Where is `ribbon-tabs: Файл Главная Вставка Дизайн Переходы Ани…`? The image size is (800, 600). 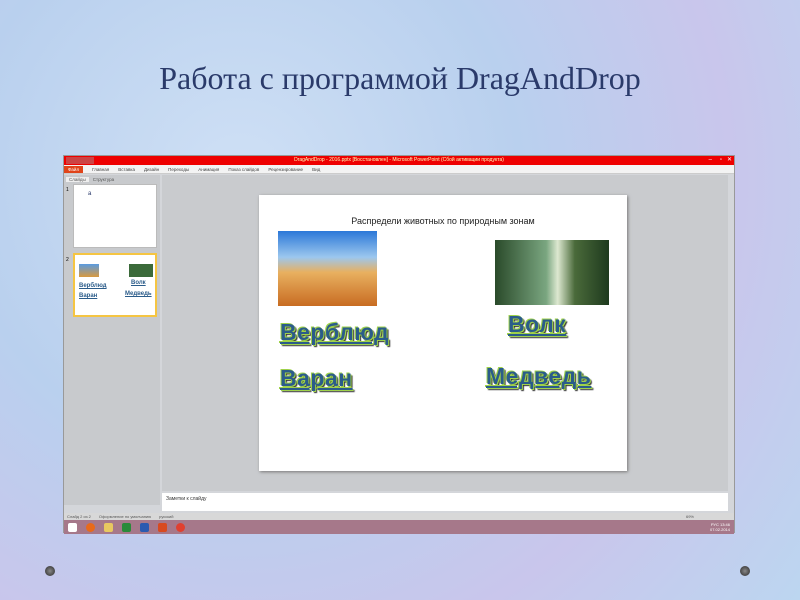 ribbon-tabs: Файл Главная Вставка Дизайн Переходы Ани… is located at coordinates (399, 169).